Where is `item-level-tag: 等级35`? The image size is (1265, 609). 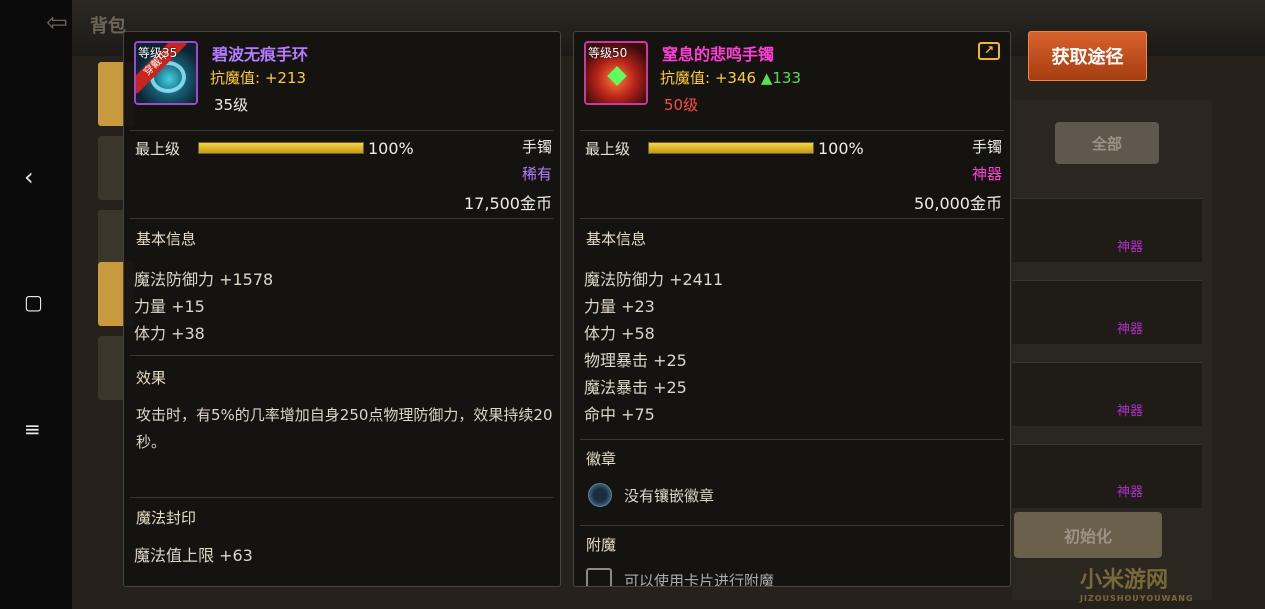
item-level-tag: 等级35 is located at coordinates (158, 53).